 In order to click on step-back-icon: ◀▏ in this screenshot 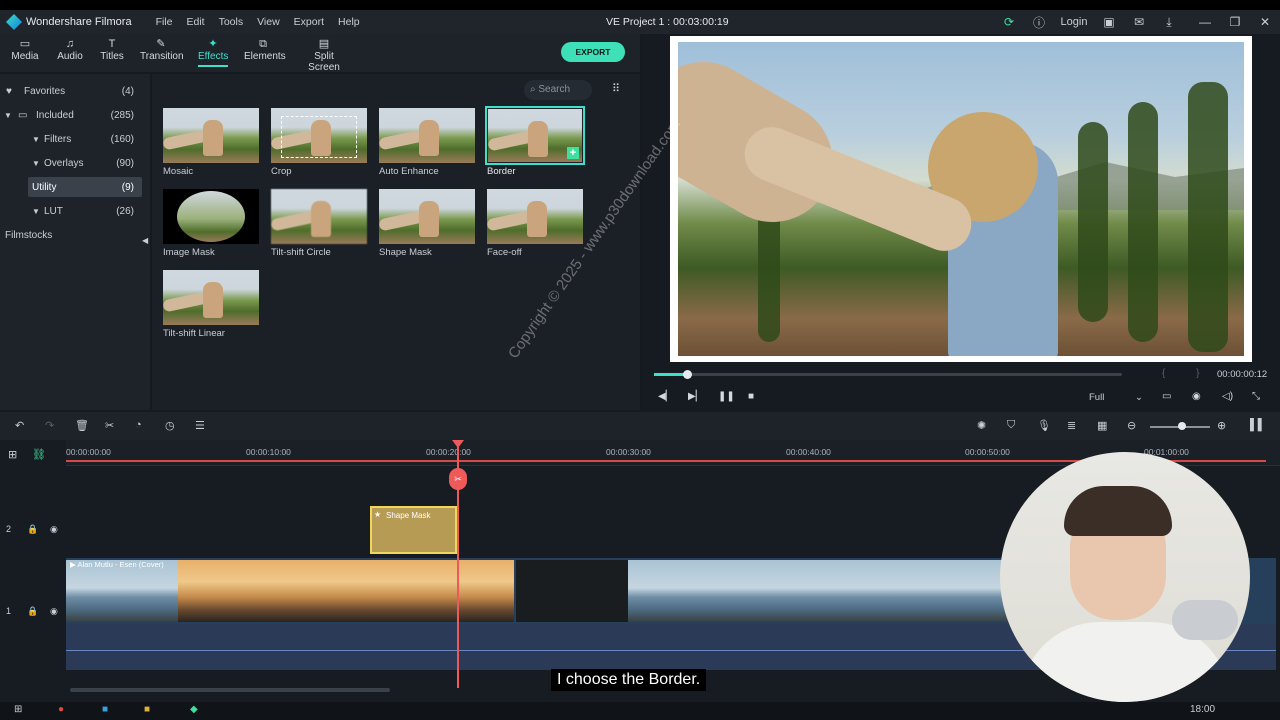, I will do `click(665, 396)`.